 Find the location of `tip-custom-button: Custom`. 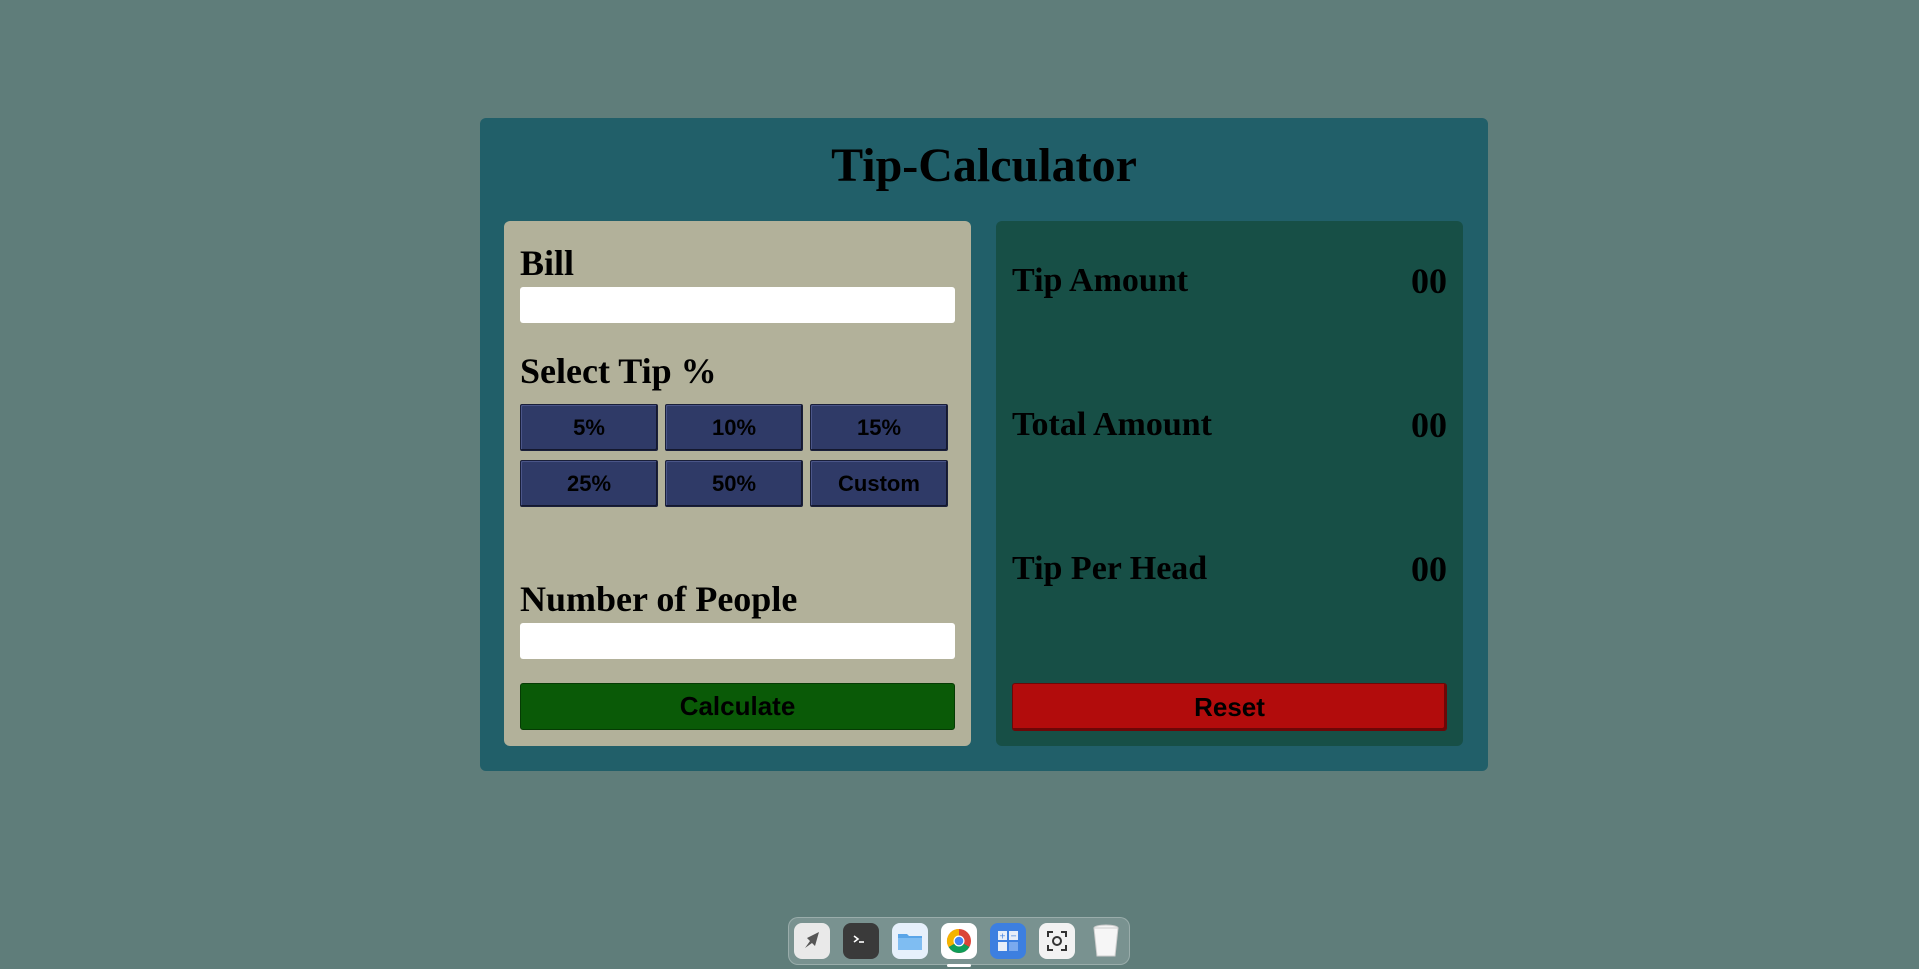

tip-custom-button: Custom is located at coordinates (879, 483).